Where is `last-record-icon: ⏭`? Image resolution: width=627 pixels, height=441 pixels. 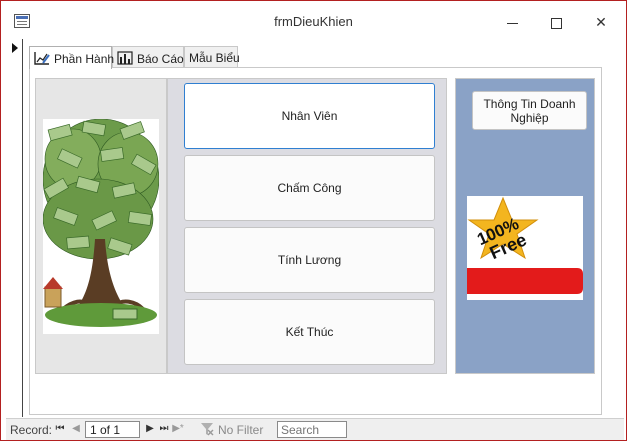
last-record-icon: ⏭ is located at coordinates (164, 429).